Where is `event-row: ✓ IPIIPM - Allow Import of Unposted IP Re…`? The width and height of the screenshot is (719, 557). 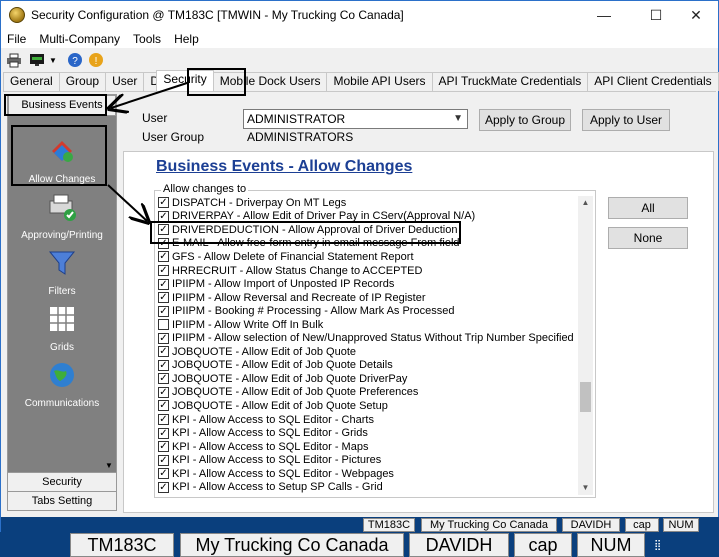
event-row: ✓ IPIIPM - Allow Import of Unposted IP Re… is located at coordinates (366, 284).